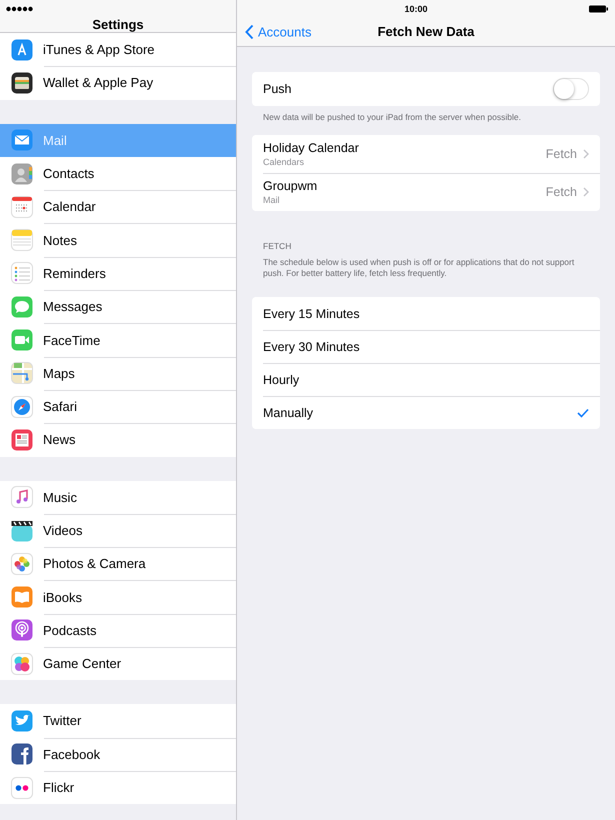 This screenshot has width=615, height=820. I want to click on sidebar-item: Flickr, so click(118, 787).